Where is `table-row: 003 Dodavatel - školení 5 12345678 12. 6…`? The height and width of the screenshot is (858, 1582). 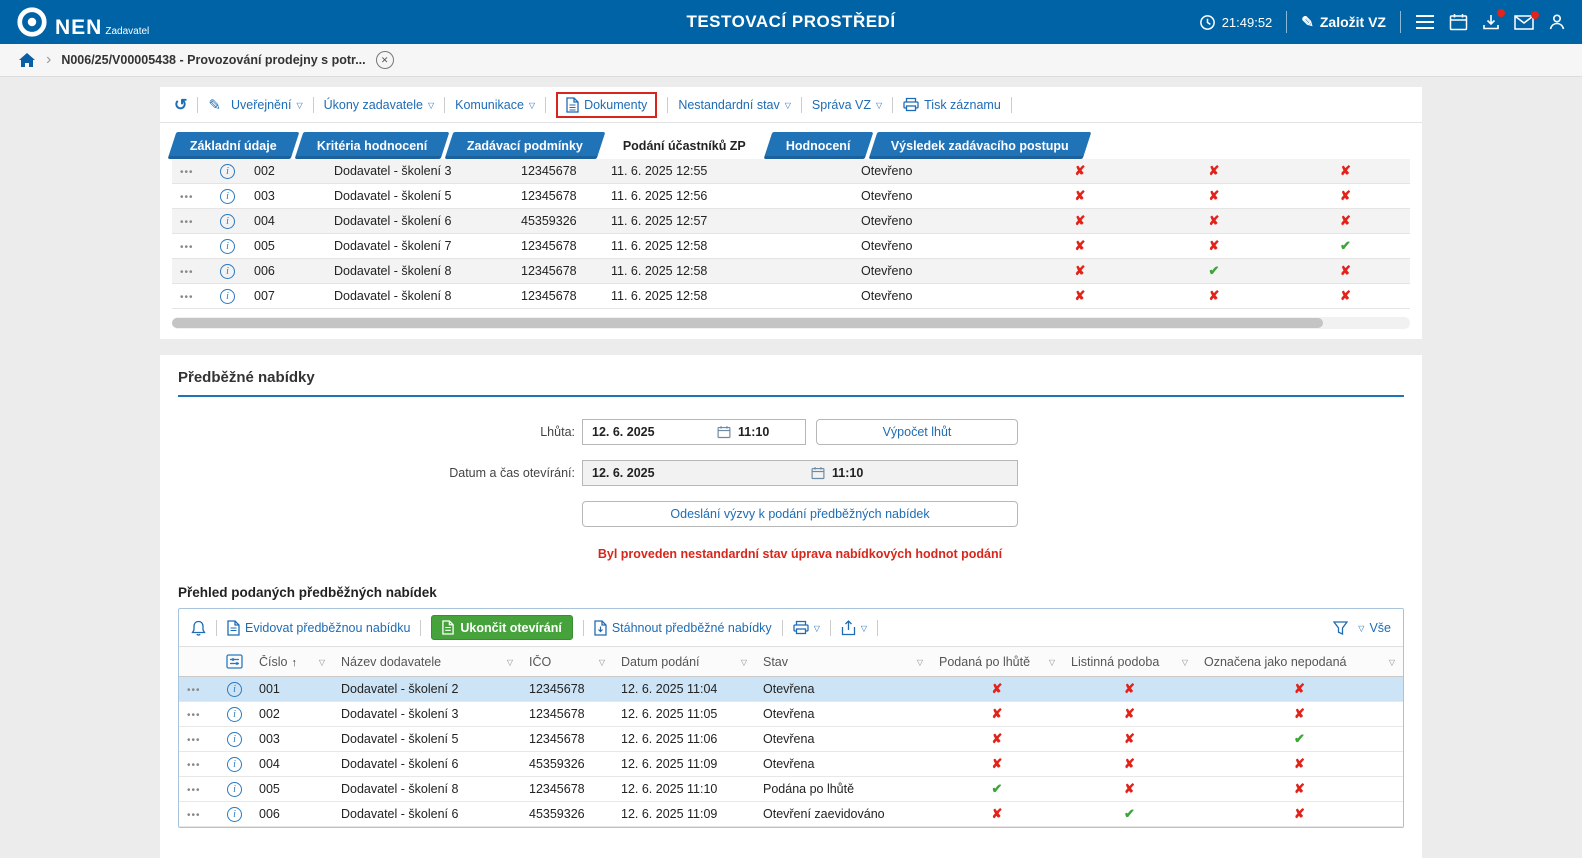
table-row: 003 Dodavatel - školení 5 12345678 12. 6… is located at coordinates (791, 739).